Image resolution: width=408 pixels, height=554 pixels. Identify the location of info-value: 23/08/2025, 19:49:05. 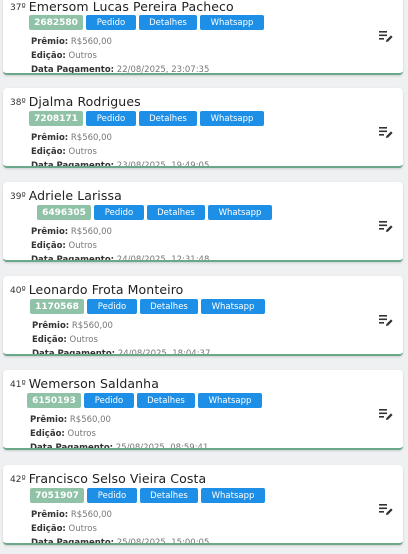
(163, 164).